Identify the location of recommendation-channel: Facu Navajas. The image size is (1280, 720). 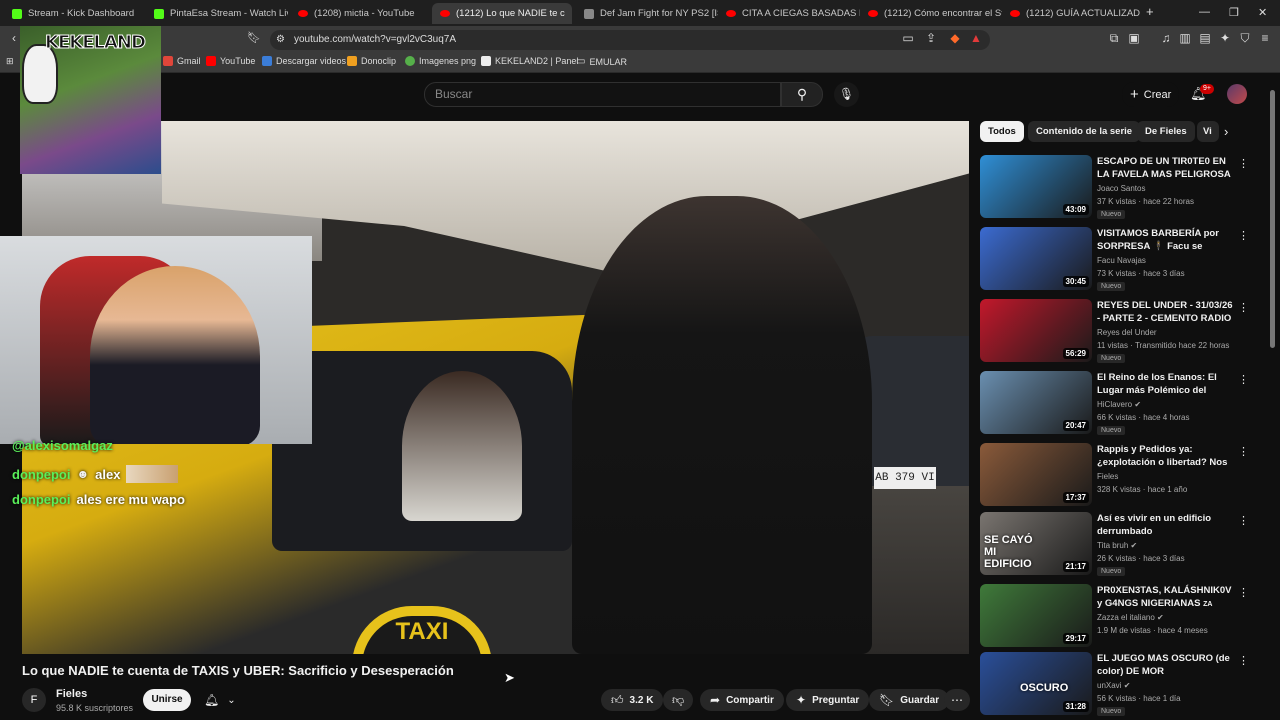
(1121, 260).